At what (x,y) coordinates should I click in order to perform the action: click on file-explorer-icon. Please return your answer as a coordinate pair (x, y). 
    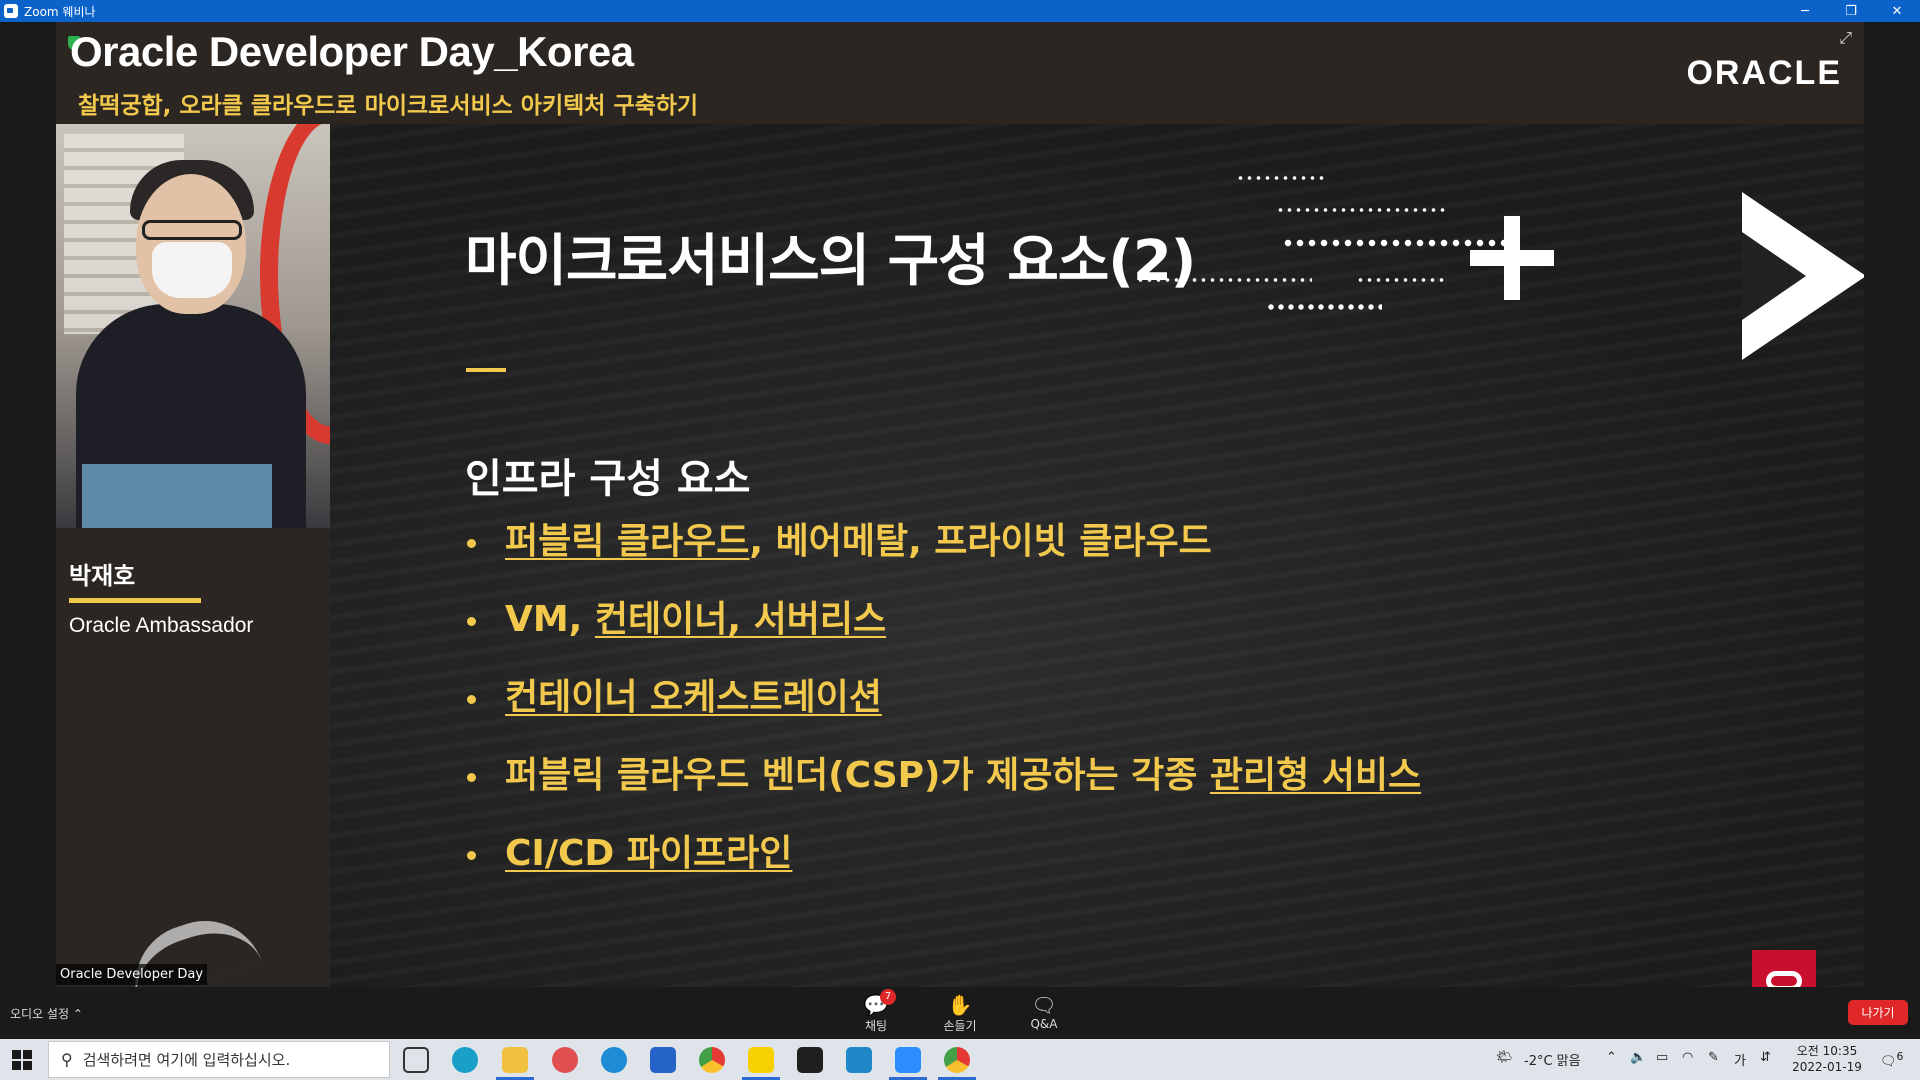
    Looking at the image, I should click on (515, 1060).